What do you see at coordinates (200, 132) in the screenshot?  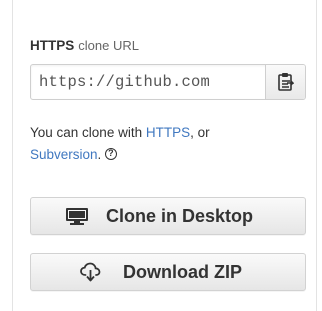 I see `help-middle: , or` at bounding box center [200, 132].